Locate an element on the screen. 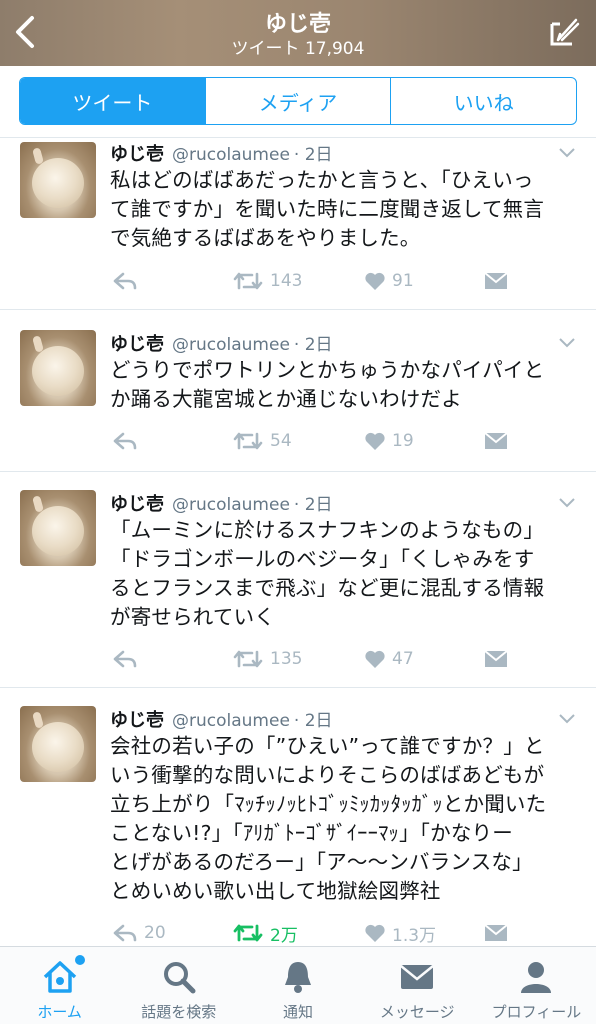 The image size is (596, 1024). tweet-count: ツイート 17,904 is located at coordinates (298, 49).